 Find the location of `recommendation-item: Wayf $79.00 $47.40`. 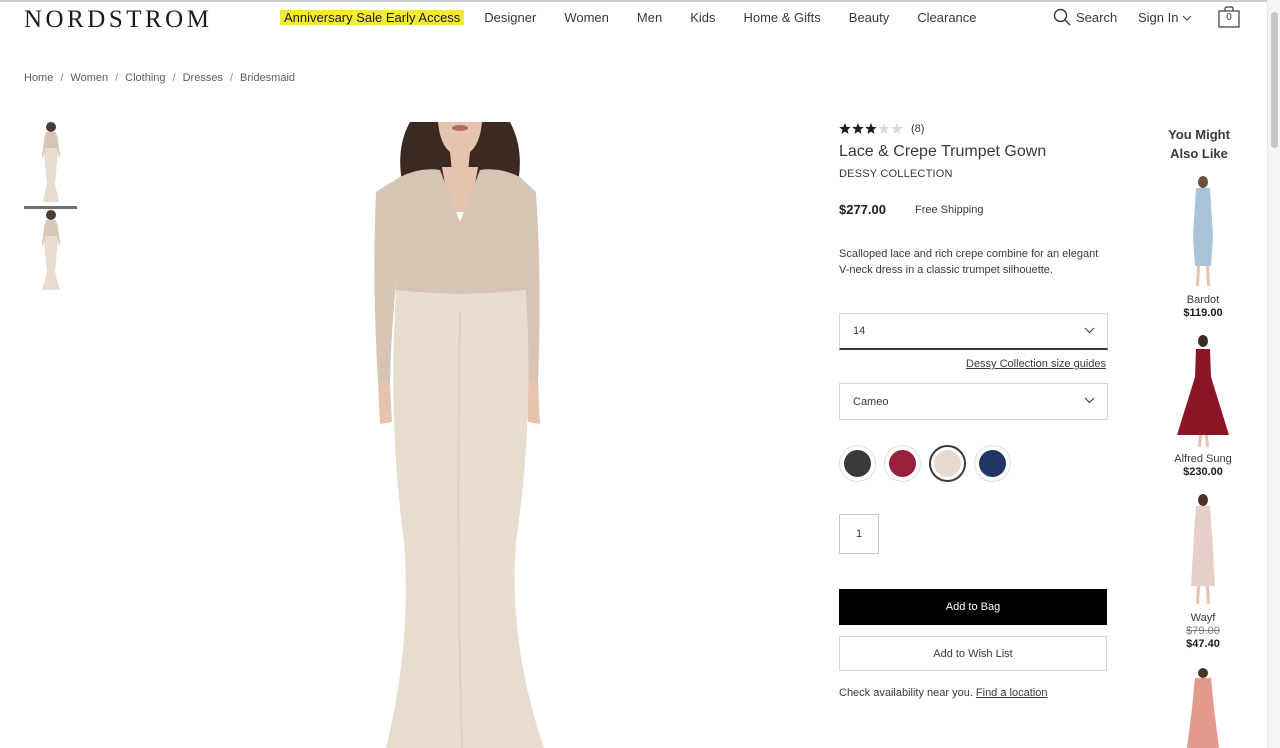

recommendation-item: Wayf $79.00 $47.40 is located at coordinates (1203, 572).